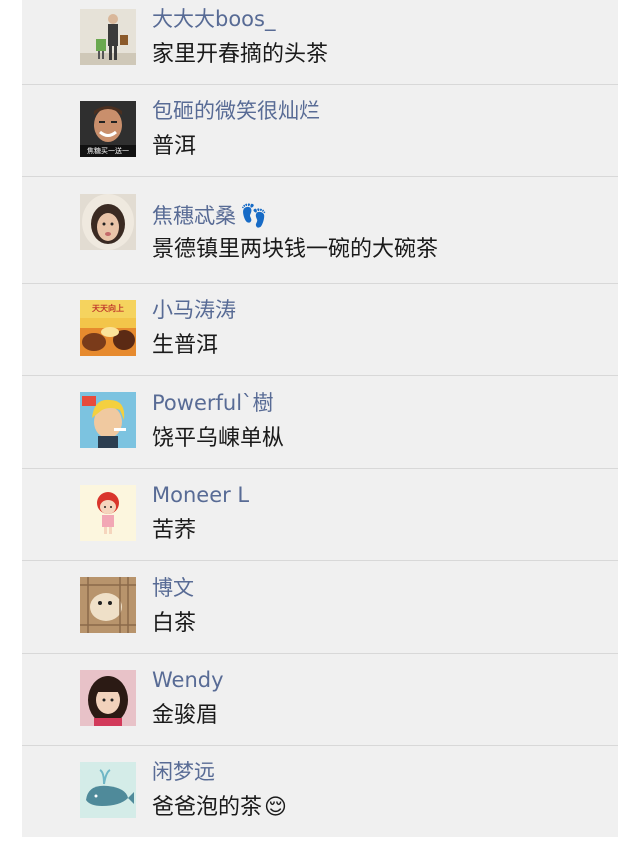 This screenshot has height=856, width=640. What do you see at coordinates (108, 328) in the screenshot?
I see `cartoon-sky-avatar: 天天向上` at bounding box center [108, 328].